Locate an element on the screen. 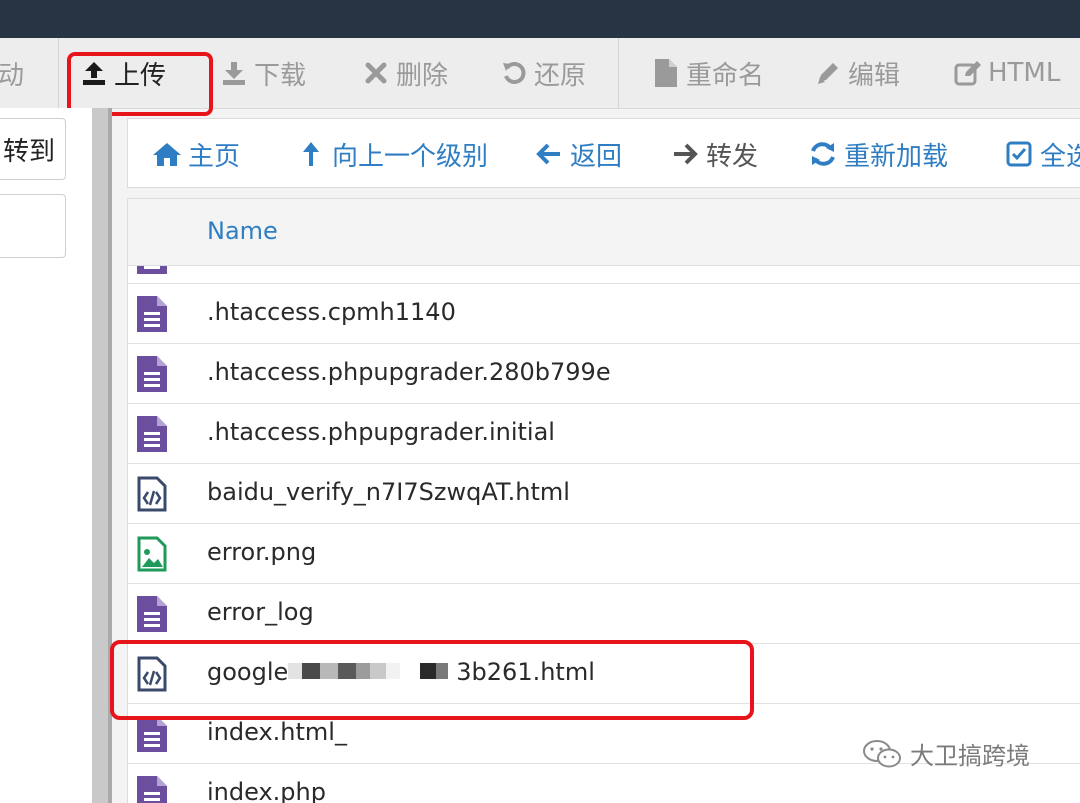  table-row: .htaccess.cpmh1140 is located at coordinates (604, 314).